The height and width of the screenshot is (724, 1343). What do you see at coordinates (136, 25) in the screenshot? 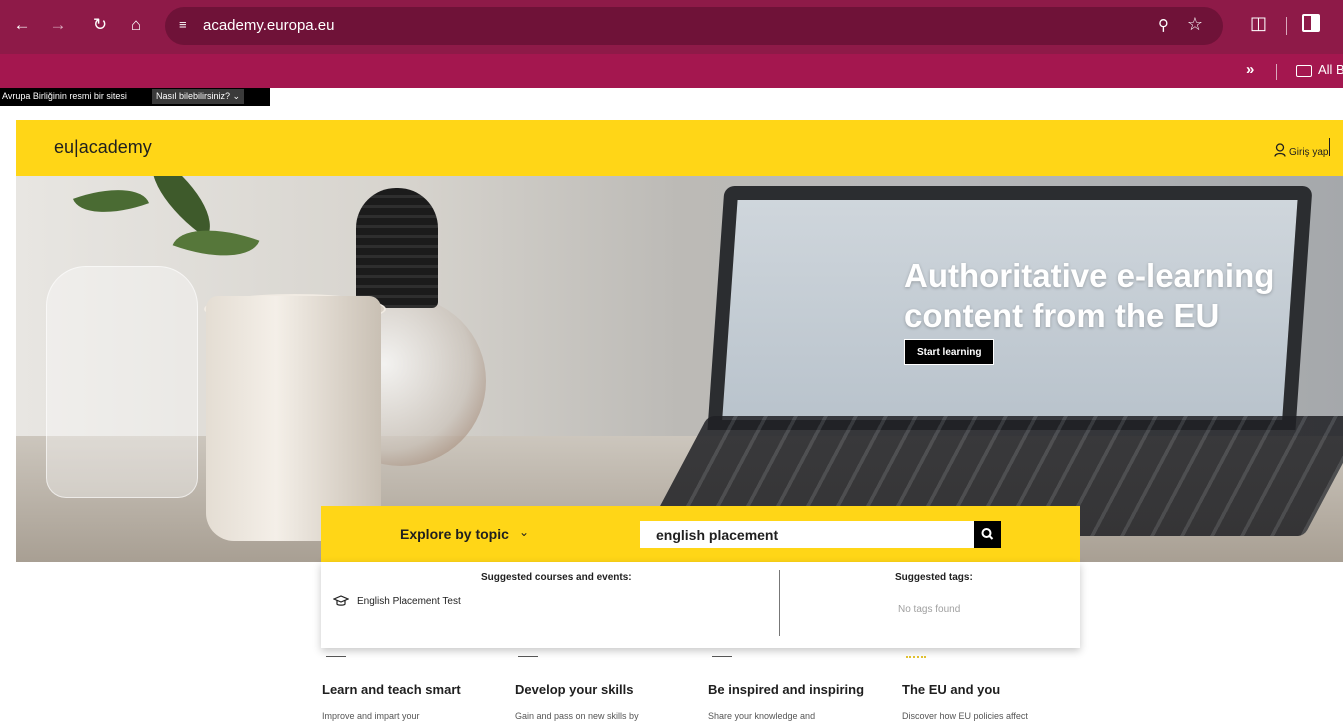
I see `home-icon: ⌂` at bounding box center [136, 25].